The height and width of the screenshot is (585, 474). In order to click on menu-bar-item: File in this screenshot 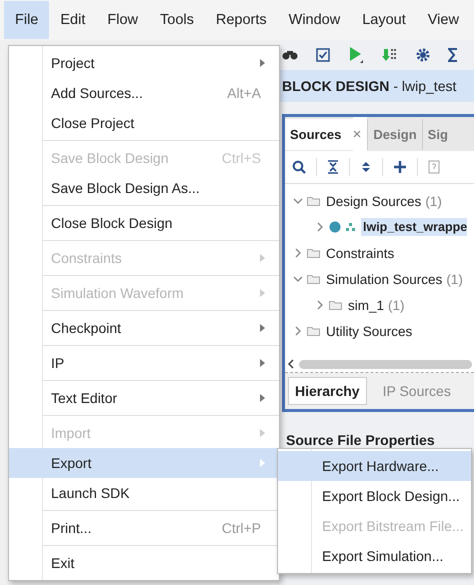, I will do `click(27, 20)`.